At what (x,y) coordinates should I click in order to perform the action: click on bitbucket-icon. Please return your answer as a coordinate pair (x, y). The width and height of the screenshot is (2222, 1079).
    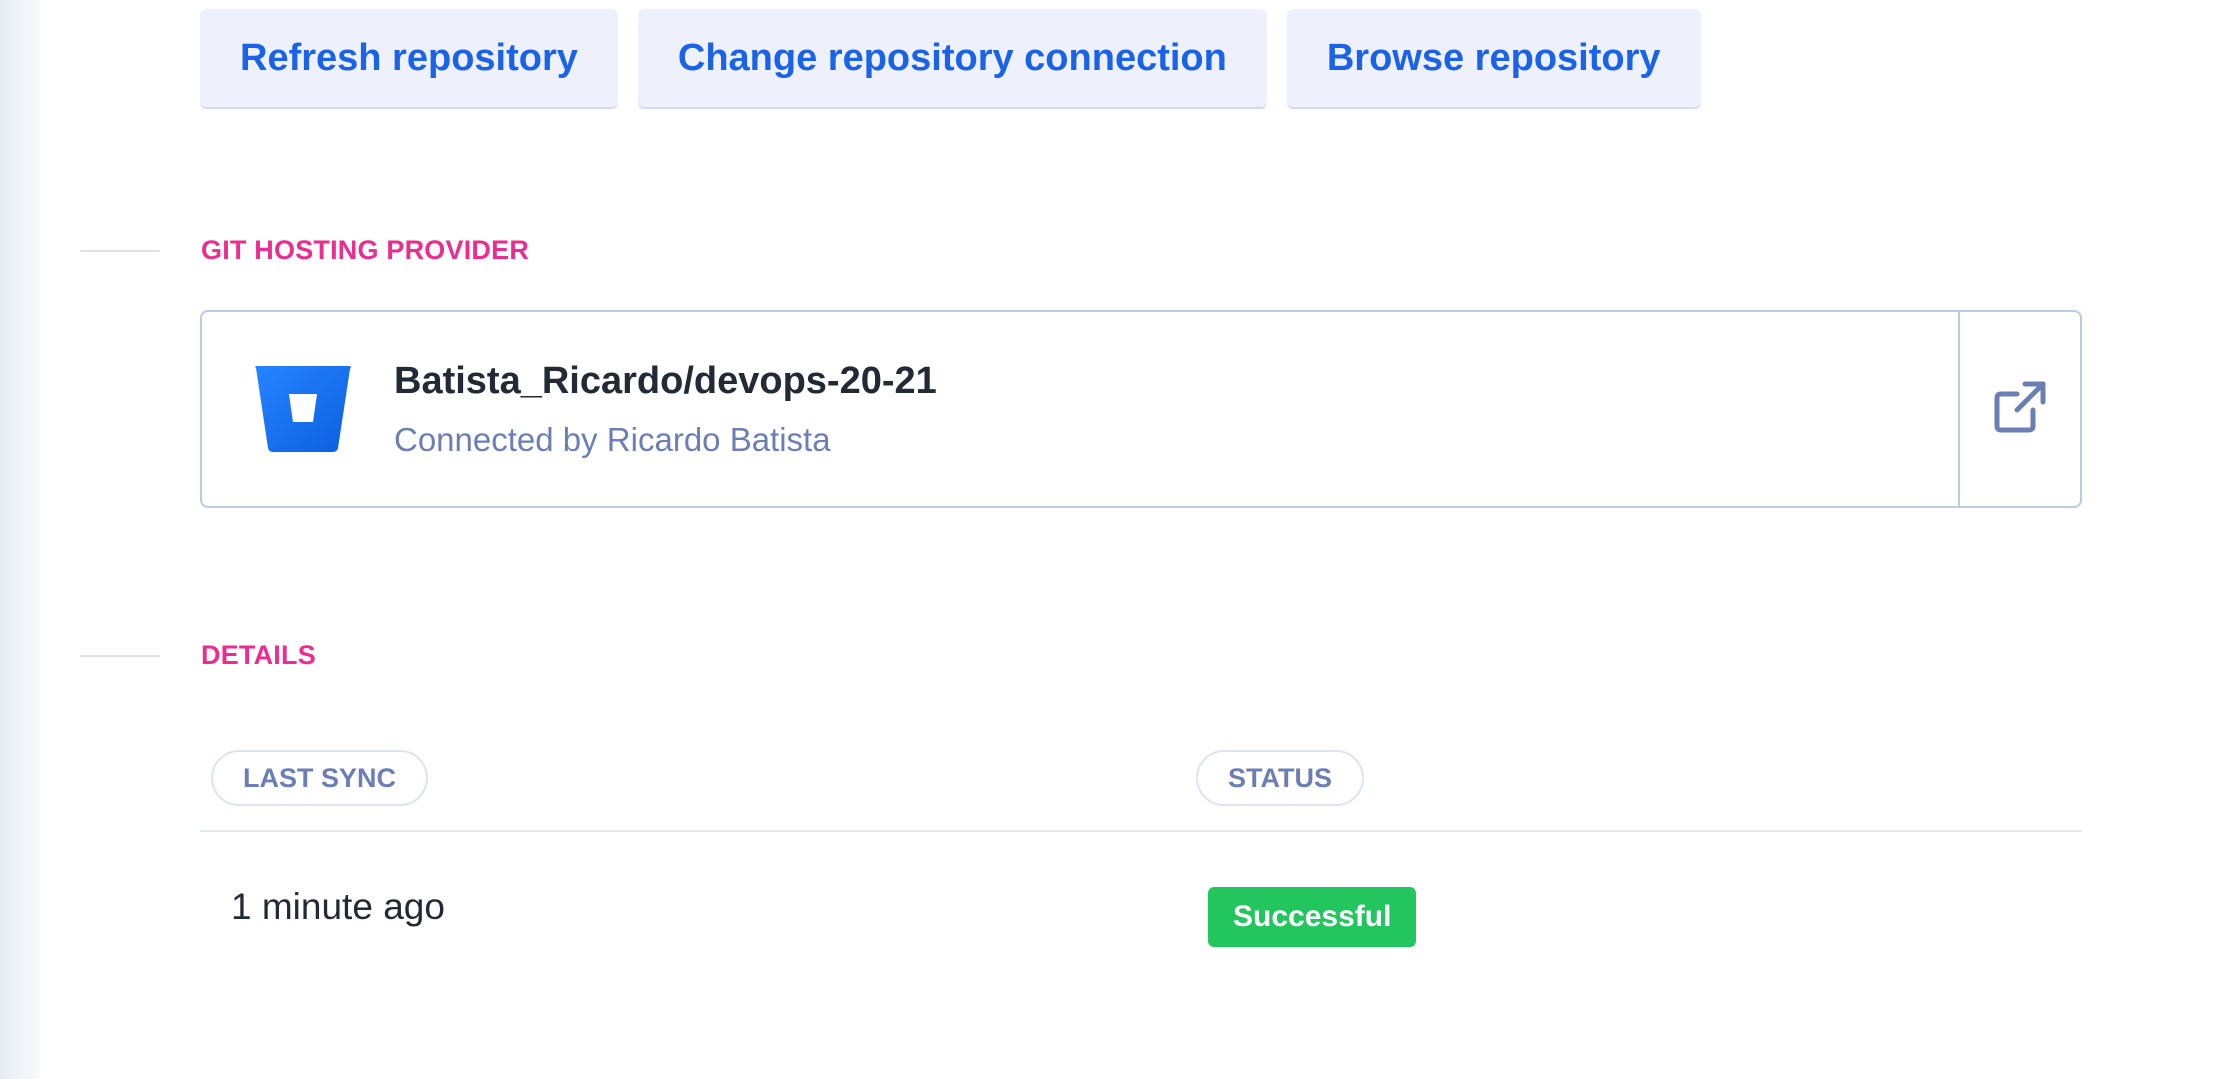
    Looking at the image, I should click on (303, 409).